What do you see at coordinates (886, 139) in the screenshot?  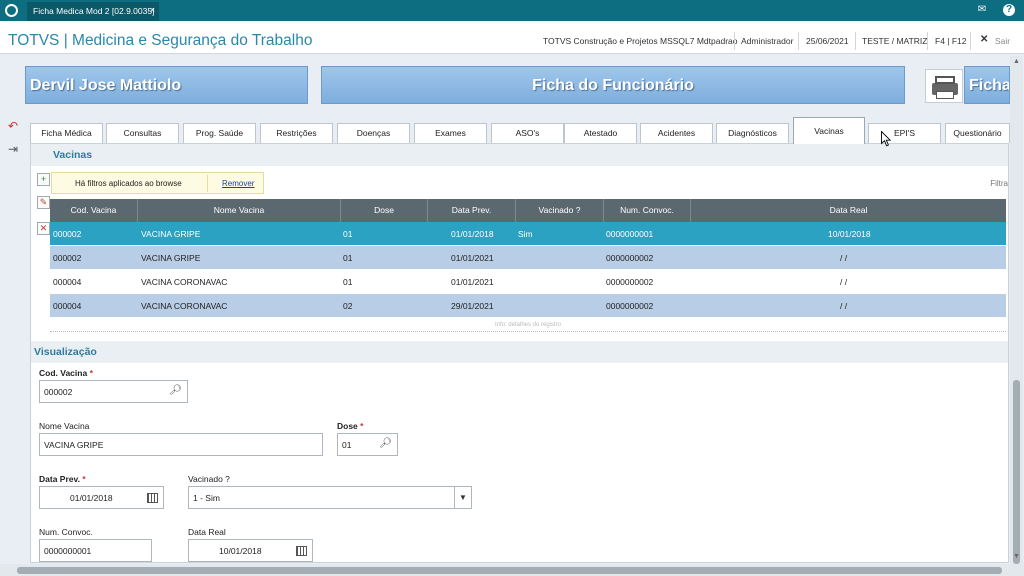 I see `cursor-icon` at bounding box center [886, 139].